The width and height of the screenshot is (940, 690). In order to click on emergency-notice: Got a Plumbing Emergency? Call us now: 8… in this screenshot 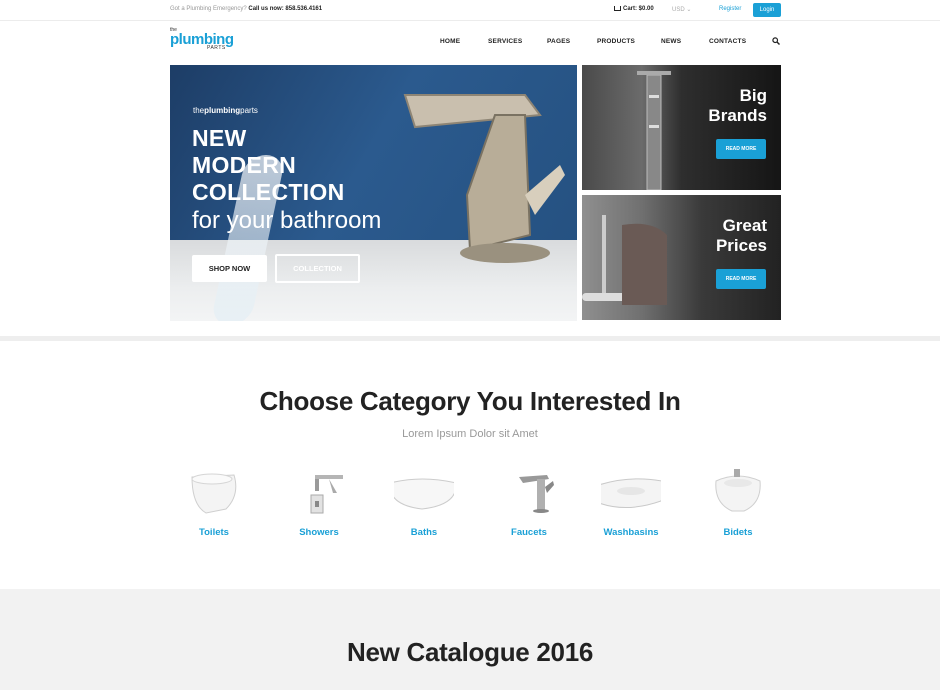, I will do `click(246, 9)`.